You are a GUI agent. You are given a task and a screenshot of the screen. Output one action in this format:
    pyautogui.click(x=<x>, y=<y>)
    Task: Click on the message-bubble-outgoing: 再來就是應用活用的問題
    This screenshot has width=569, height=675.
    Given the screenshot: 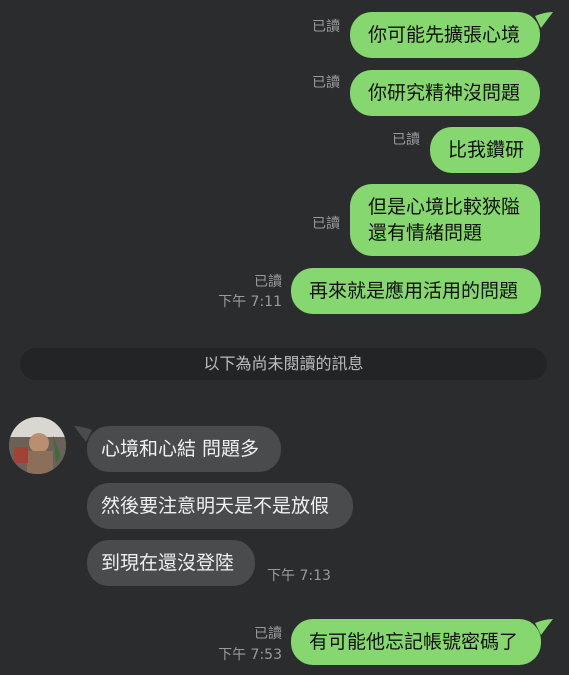 What is the action you would take?
    pyautogui.click(x=416, y=291)
    